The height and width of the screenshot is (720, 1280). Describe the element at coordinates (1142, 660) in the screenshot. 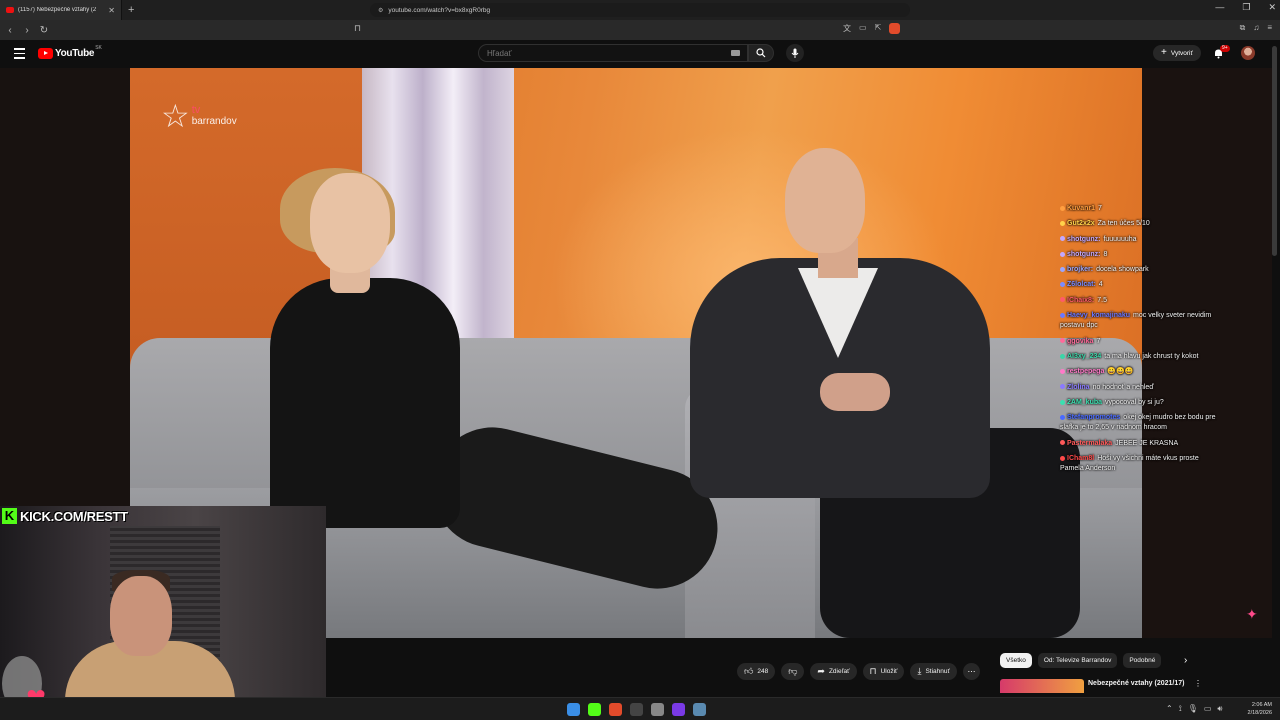

I see `filter-chip: Podobné` at that location.